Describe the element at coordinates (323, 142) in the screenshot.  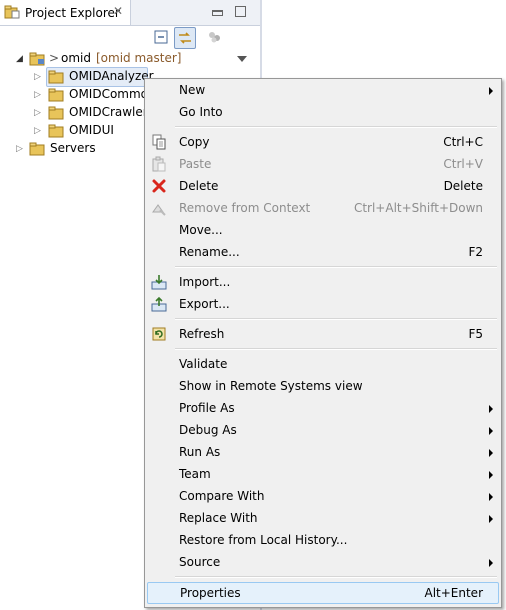
I see `menu-item-copy: Copy Ctrl+C` at that location.